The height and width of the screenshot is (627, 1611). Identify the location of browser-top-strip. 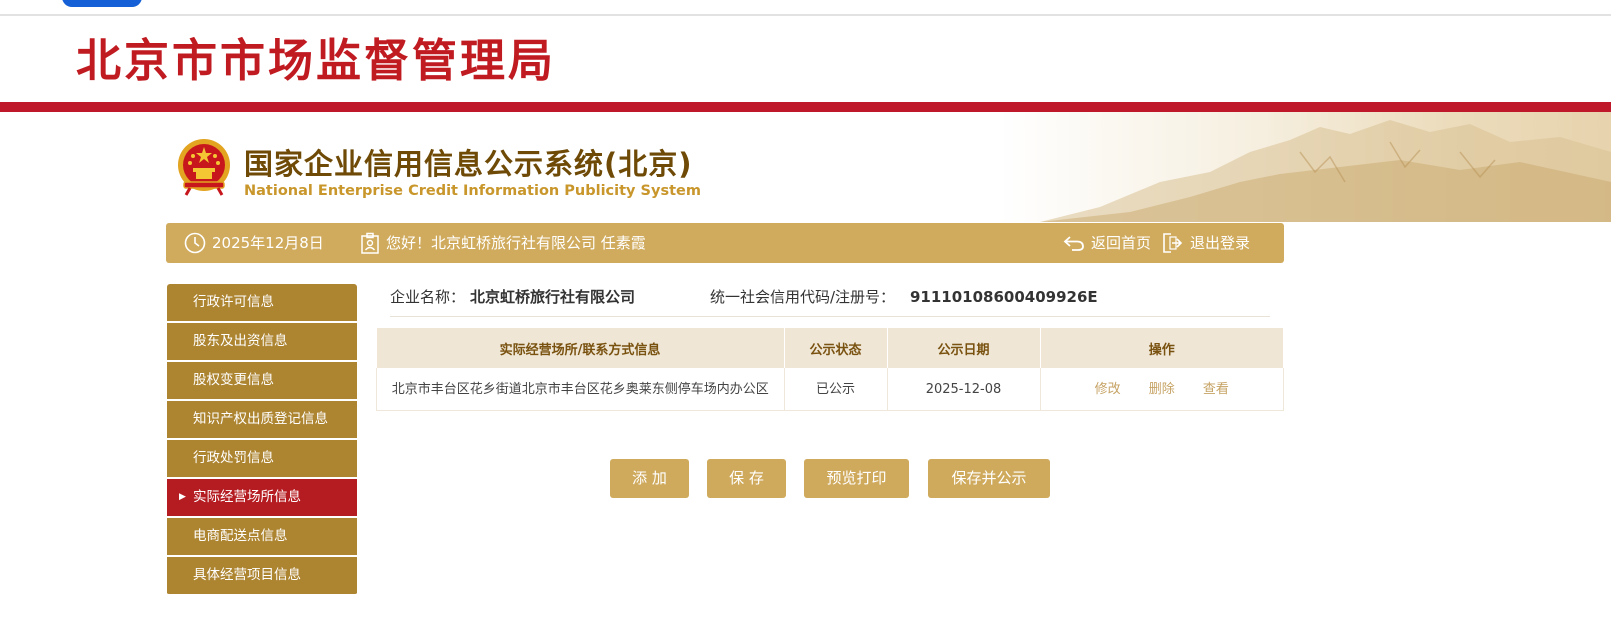
(805, 8).